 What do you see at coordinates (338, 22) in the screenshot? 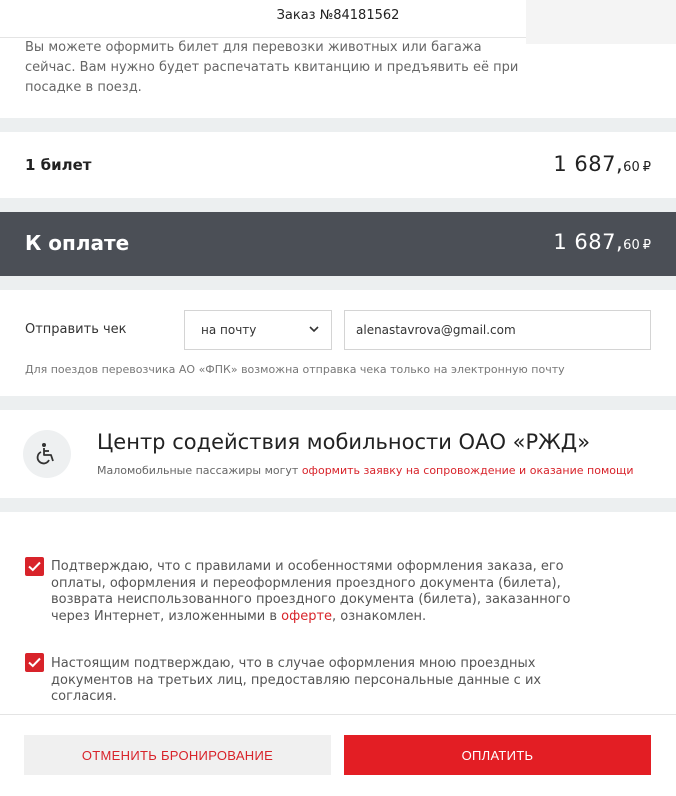
I see `order-header: Заказ №84181562` at bounding box center [338, 22].